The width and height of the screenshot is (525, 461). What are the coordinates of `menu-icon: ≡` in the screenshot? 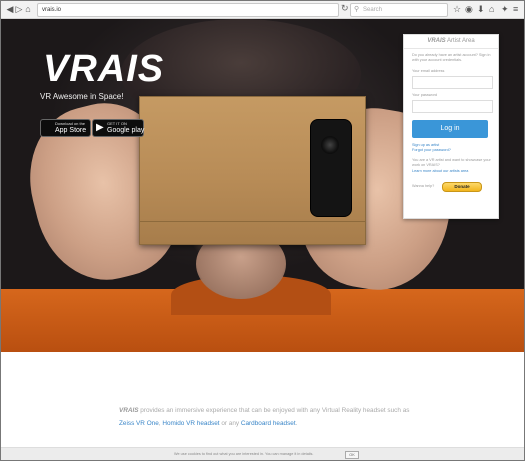 It's located at (515, 9).